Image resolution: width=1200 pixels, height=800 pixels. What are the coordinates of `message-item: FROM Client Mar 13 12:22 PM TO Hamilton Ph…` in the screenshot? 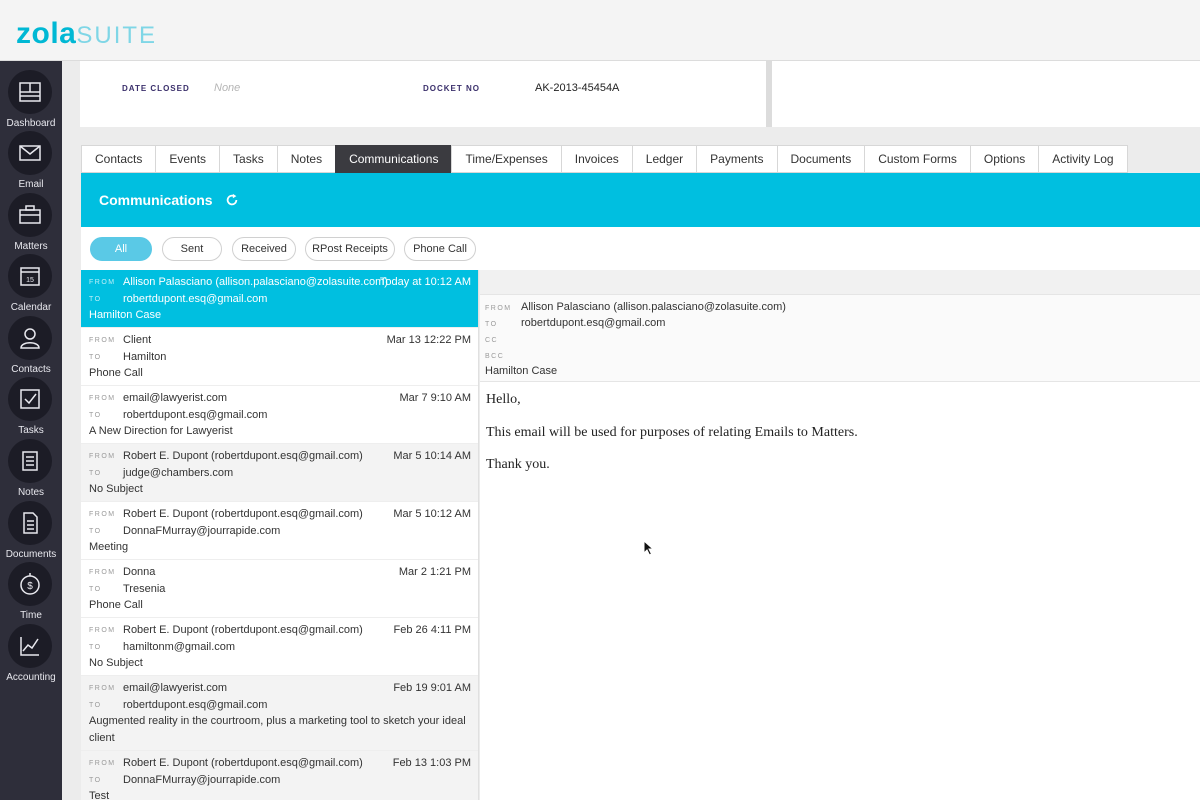 It's located at (279, 357).